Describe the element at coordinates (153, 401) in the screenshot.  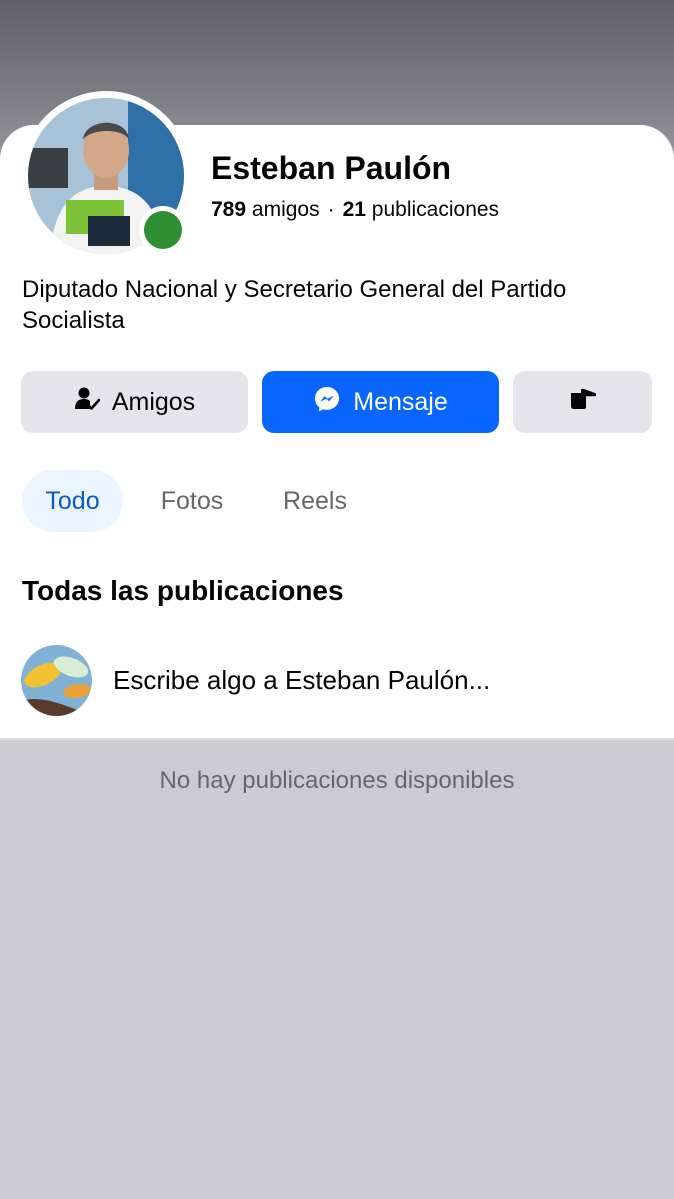
I see `friends-button-label: Amigos` at that location.